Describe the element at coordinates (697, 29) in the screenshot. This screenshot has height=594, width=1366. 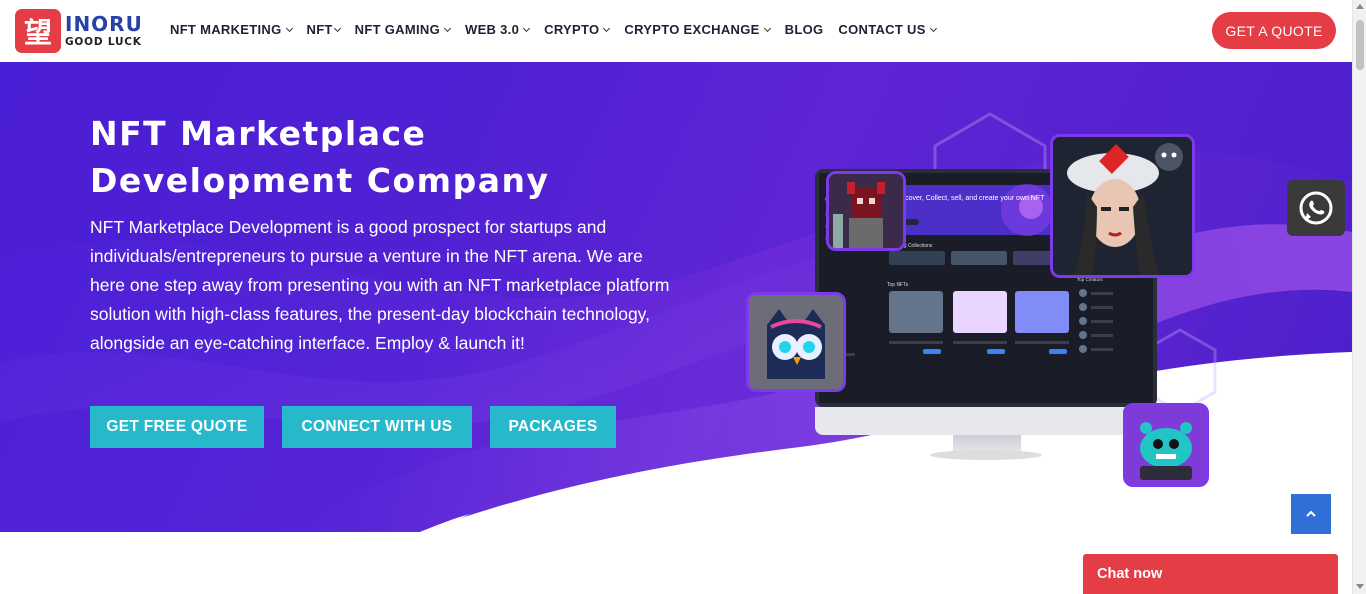
I see `nav-item-crypto-exchange: CRYPTO EXCHANGE` at that location.